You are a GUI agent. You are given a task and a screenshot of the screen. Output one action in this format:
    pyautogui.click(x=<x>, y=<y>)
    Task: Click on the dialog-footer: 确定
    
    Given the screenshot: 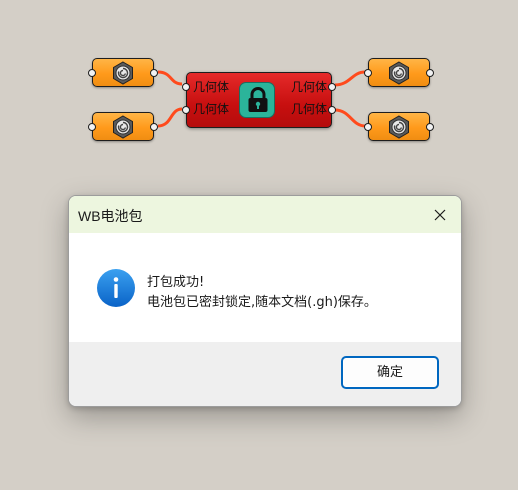 What is the action you would take?
    pyautogui.click(x=265, y=374)
    